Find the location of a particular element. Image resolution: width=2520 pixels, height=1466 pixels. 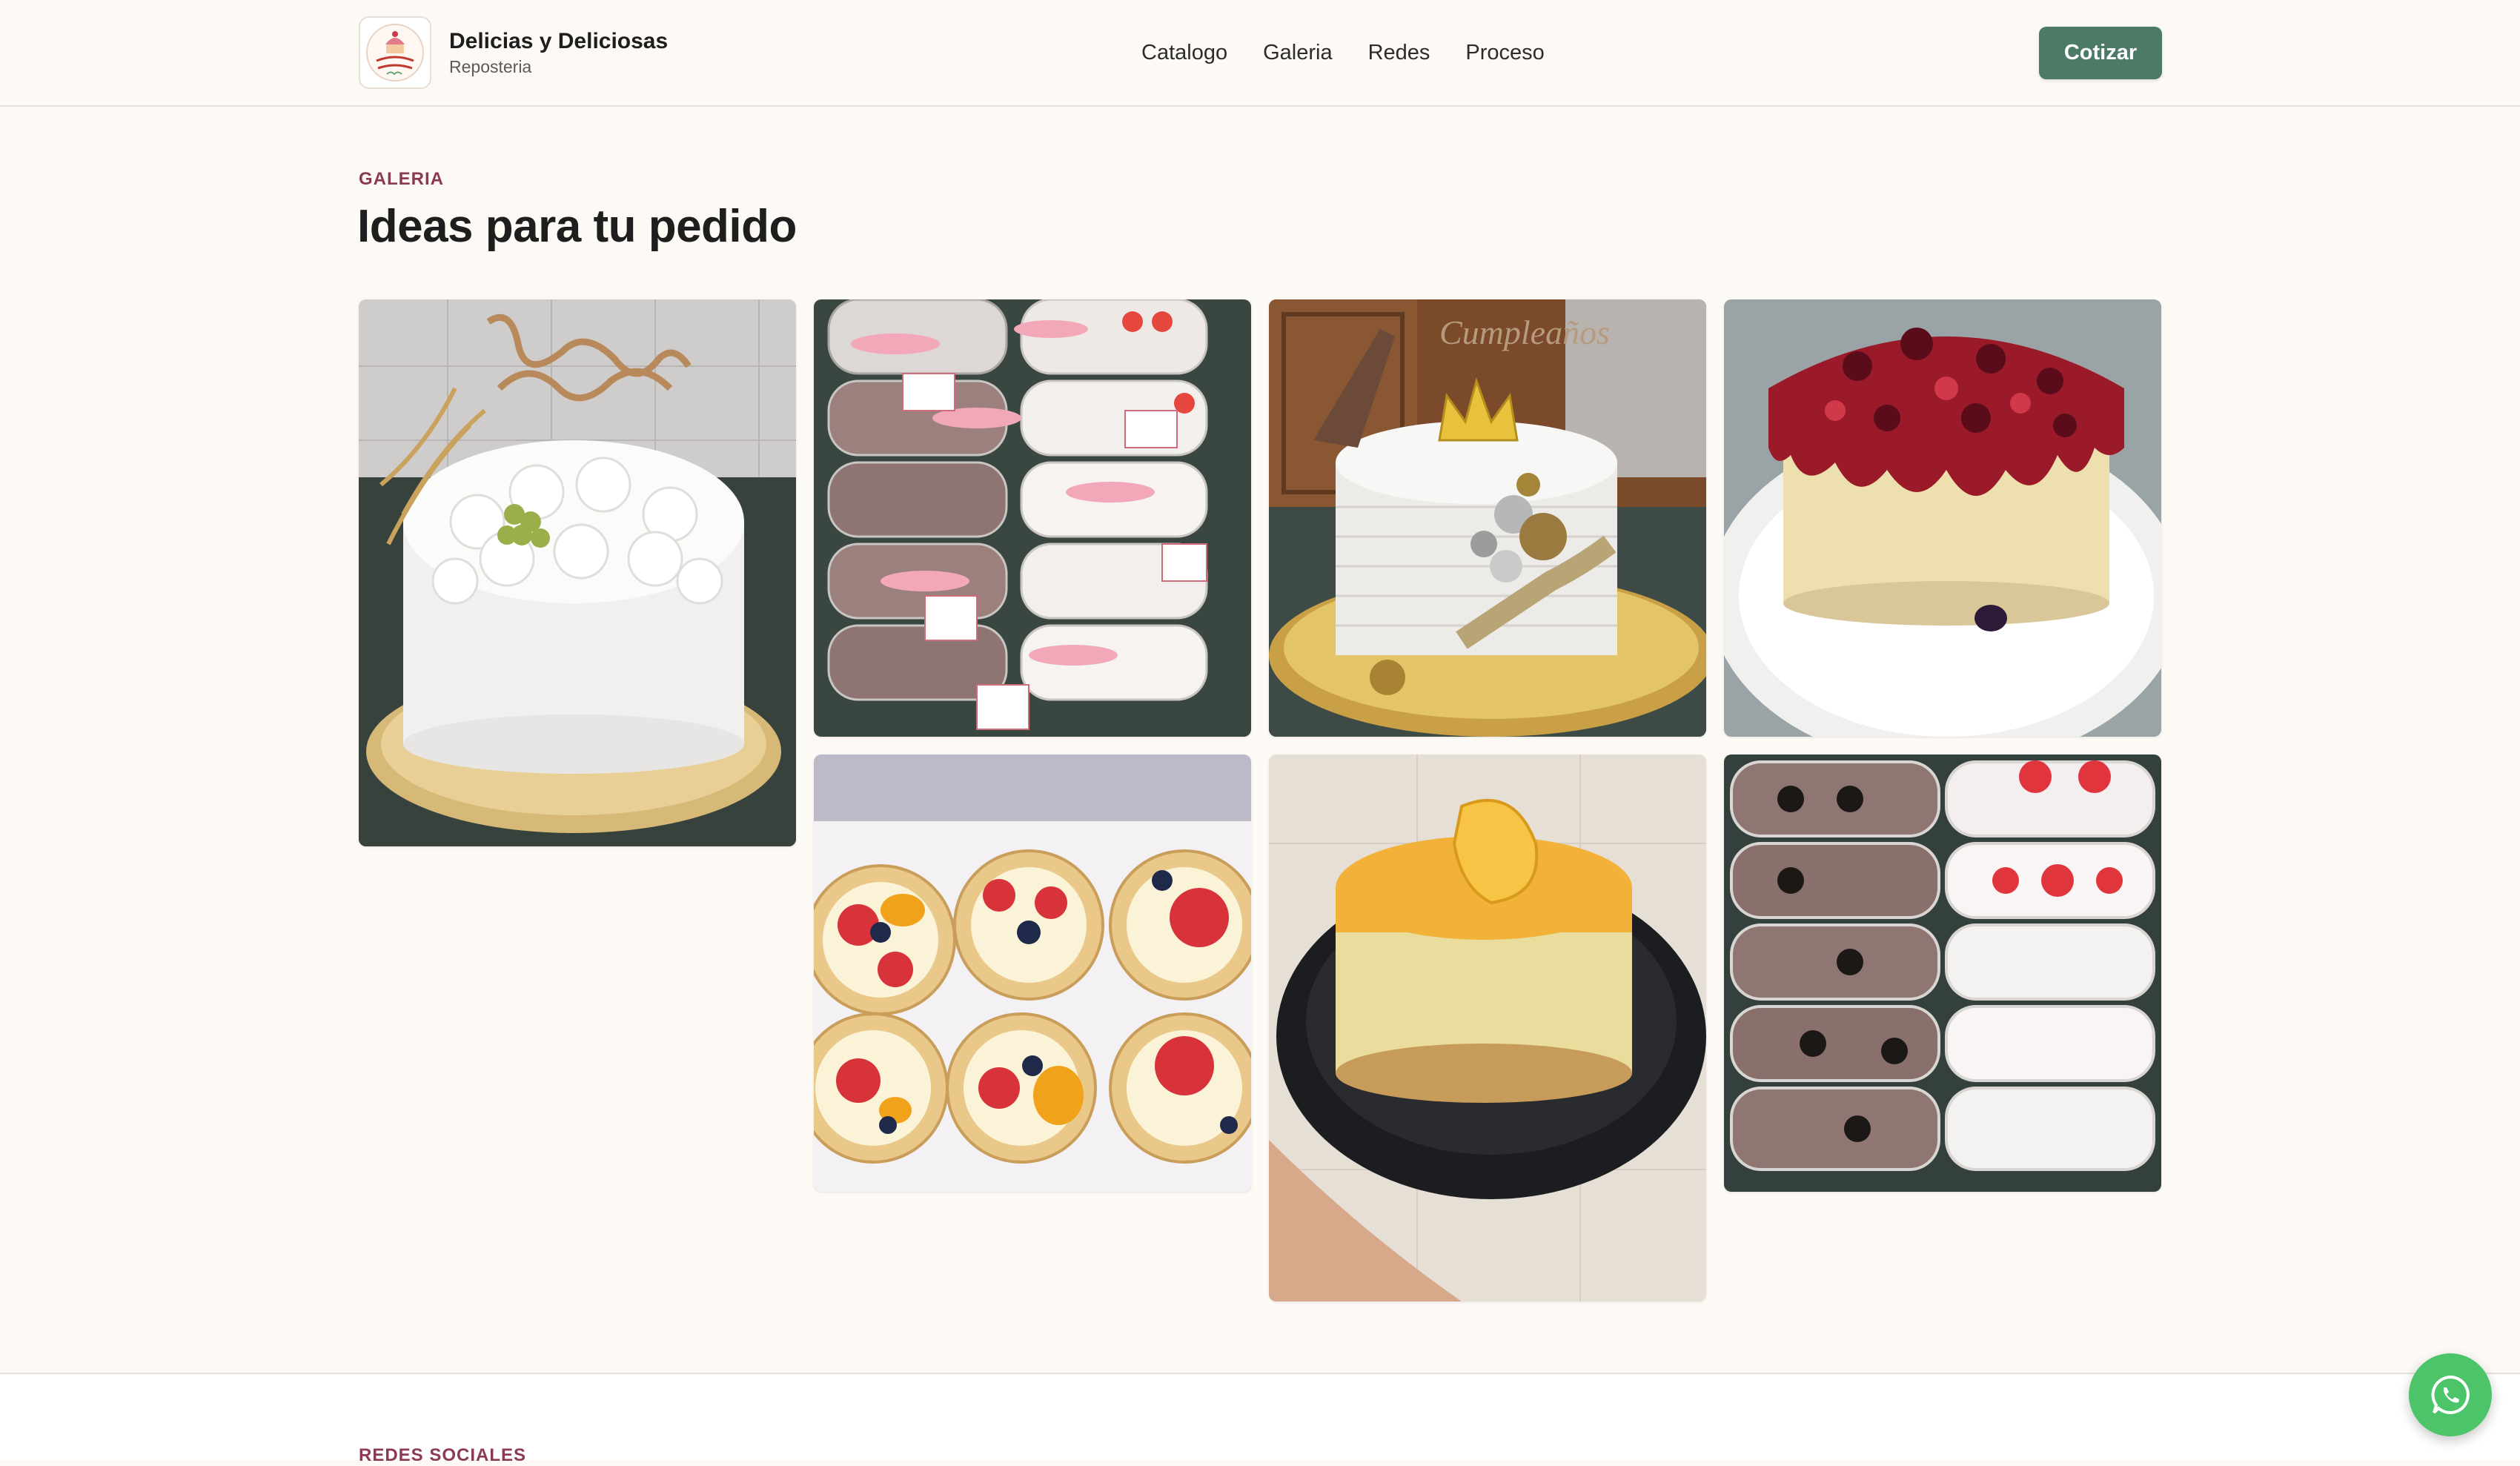

brand-logo is located at coordinates (395, 53).